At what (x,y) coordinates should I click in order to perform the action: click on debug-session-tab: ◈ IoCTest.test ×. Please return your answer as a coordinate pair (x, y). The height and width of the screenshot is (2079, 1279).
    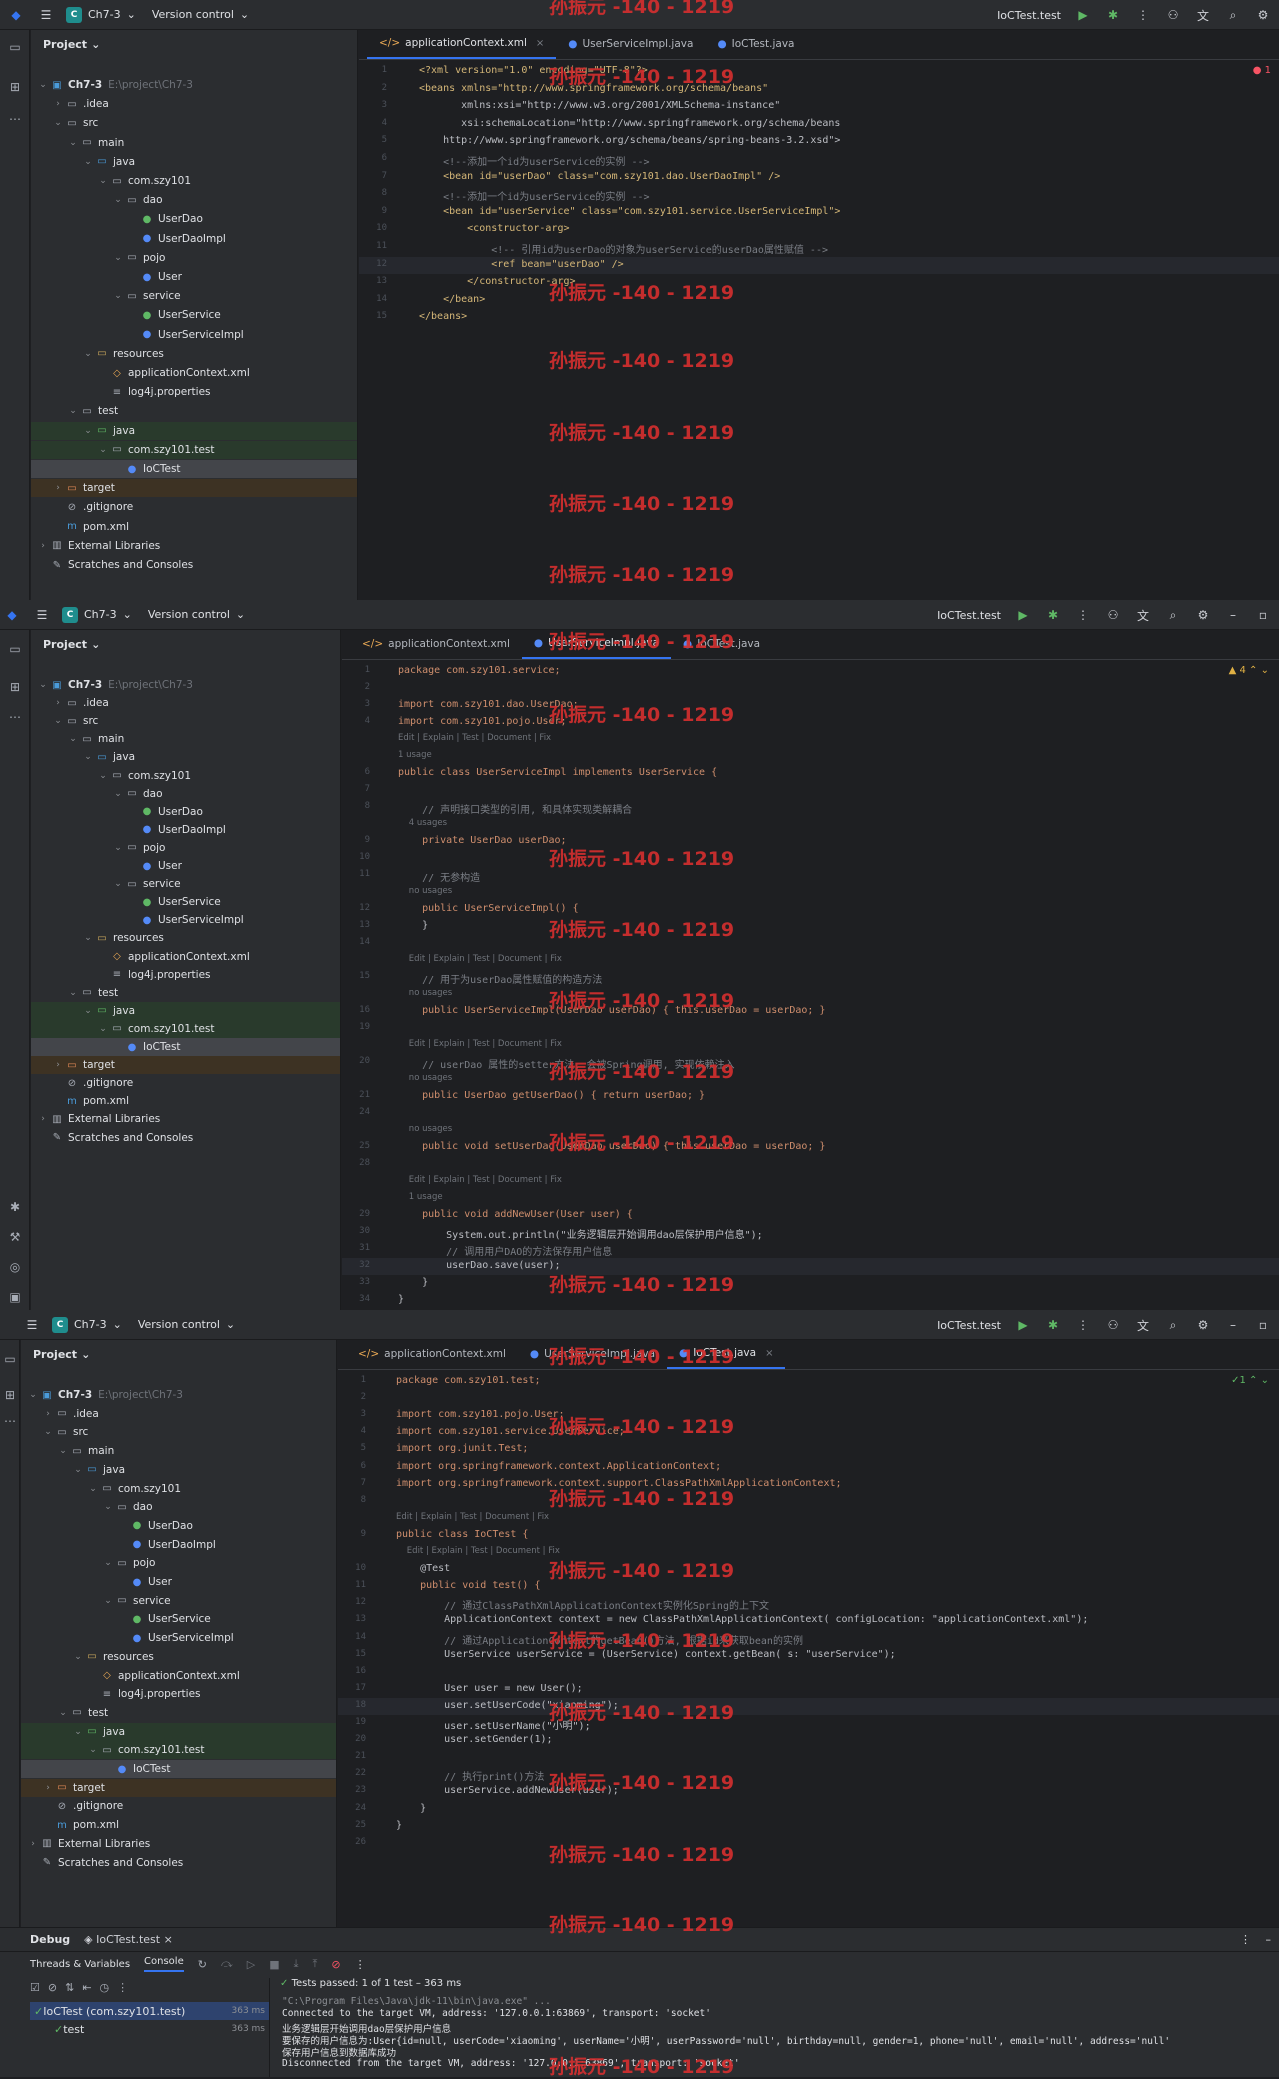
    Looking at the image, I should click on (128, 1939).